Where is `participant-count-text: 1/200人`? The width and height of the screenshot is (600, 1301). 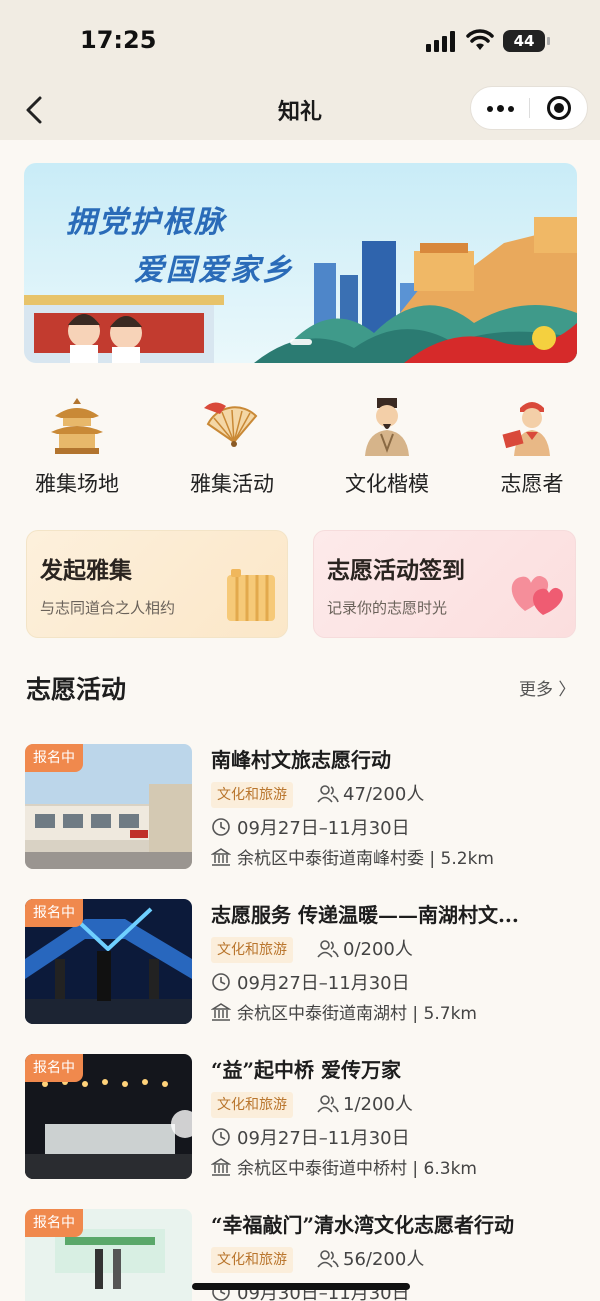
participant-count-text: 1/200人 is located at coordinates (378, 1104).